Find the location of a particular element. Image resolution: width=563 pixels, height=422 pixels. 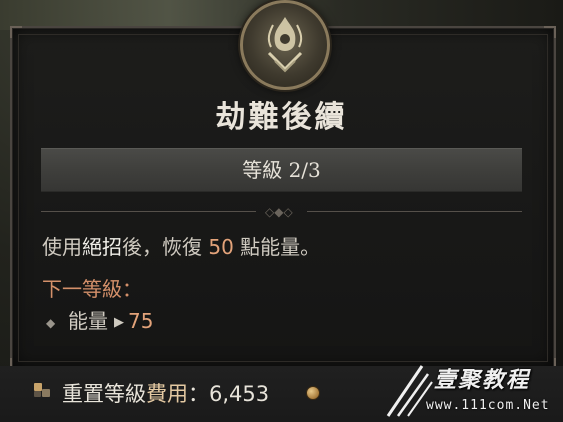

skill-title: 劫難後續 is located at coordinates (281, 117).